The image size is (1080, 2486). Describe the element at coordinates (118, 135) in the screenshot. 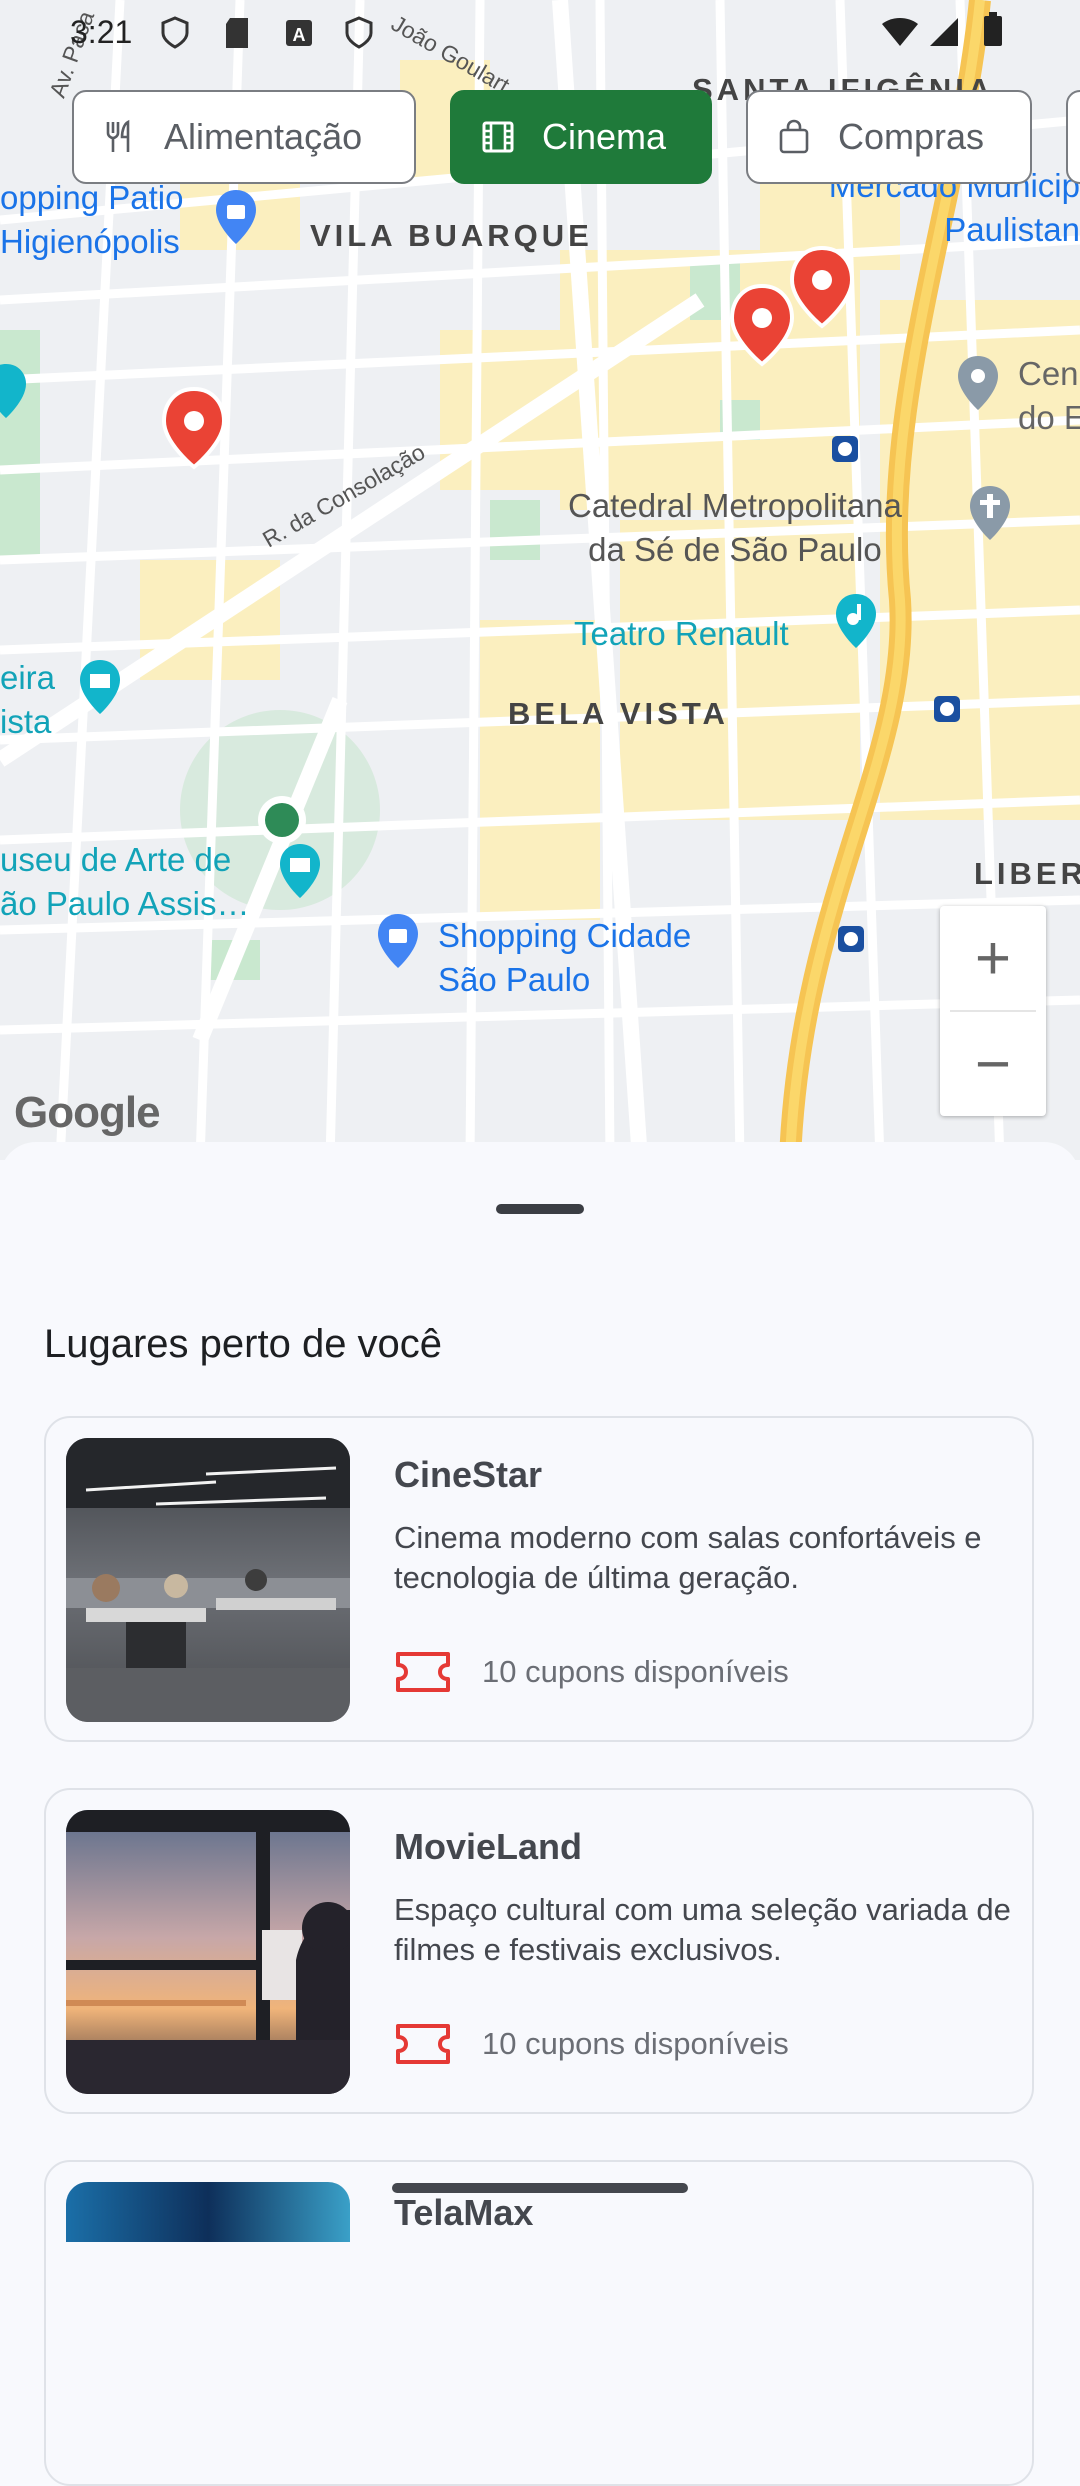

I see `fork-knife-icon` at that location.